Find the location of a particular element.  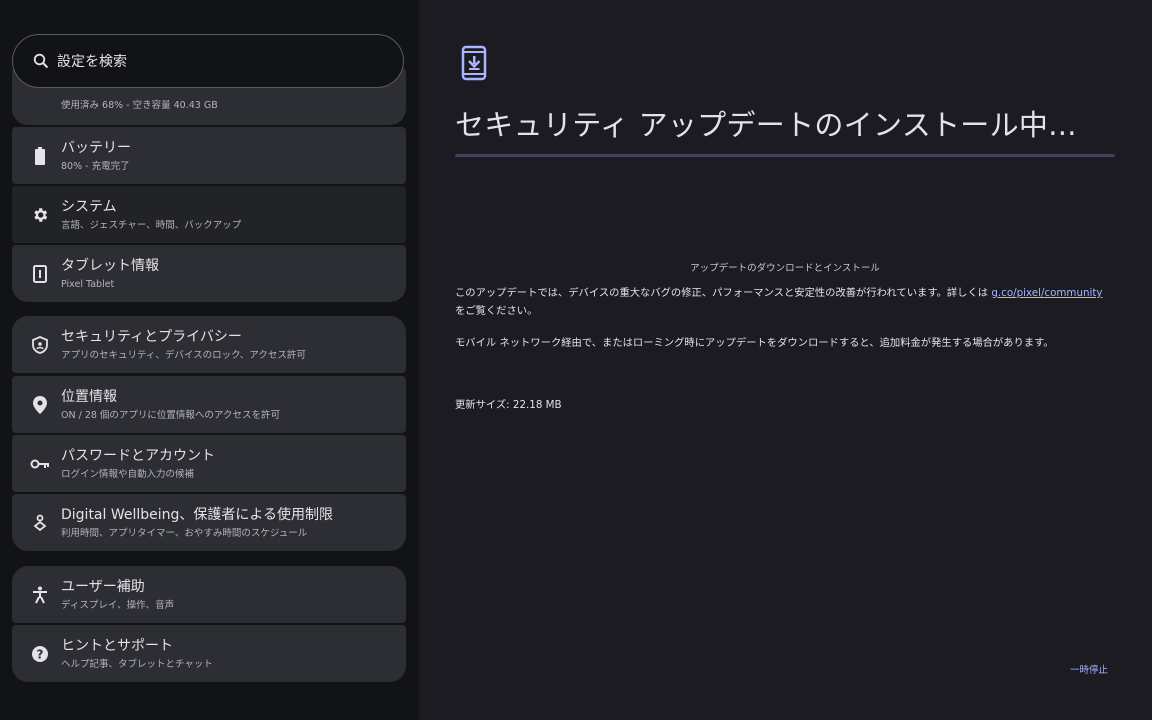

update-progress-bar is located at coordinates (785, 155).